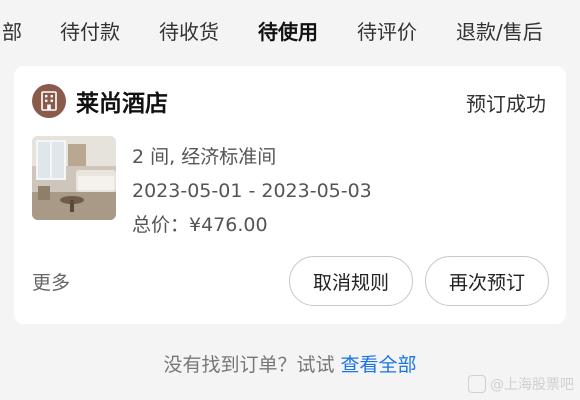 The height and width of the screenshot is (400, 580). I want to click on more-button: 更多, so click(51, 281).